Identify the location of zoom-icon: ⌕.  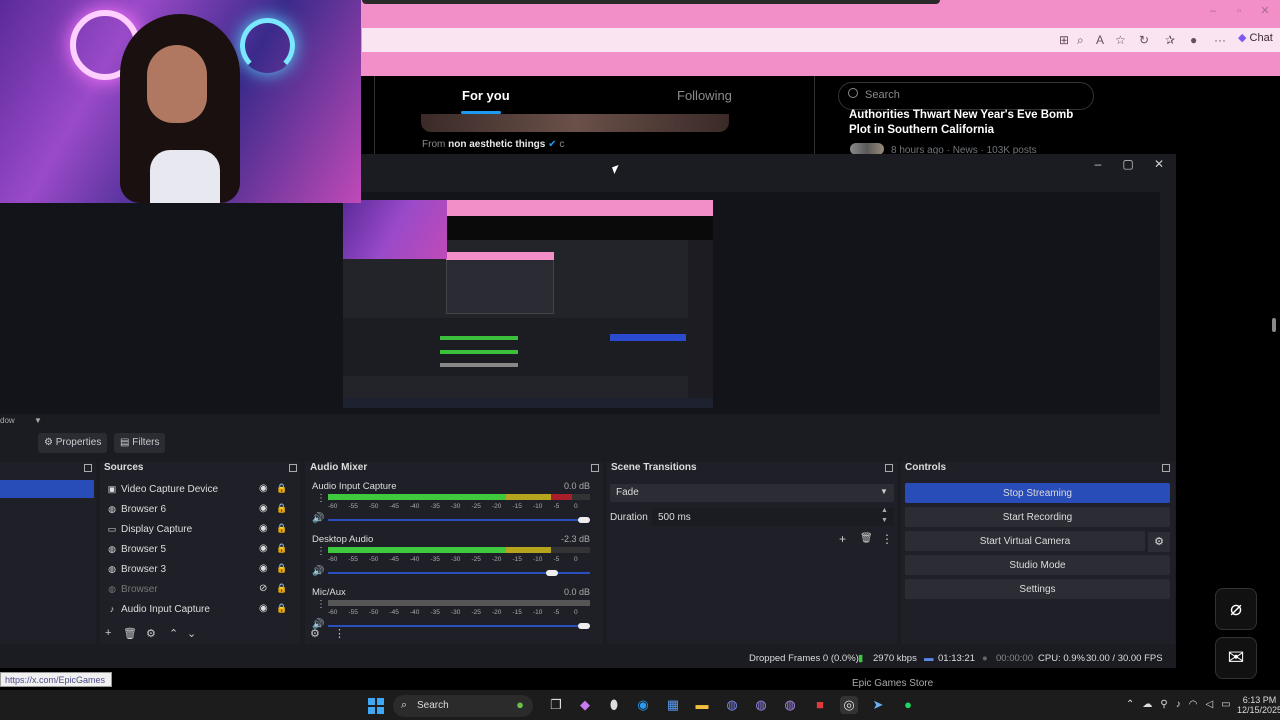
(1080, 40).